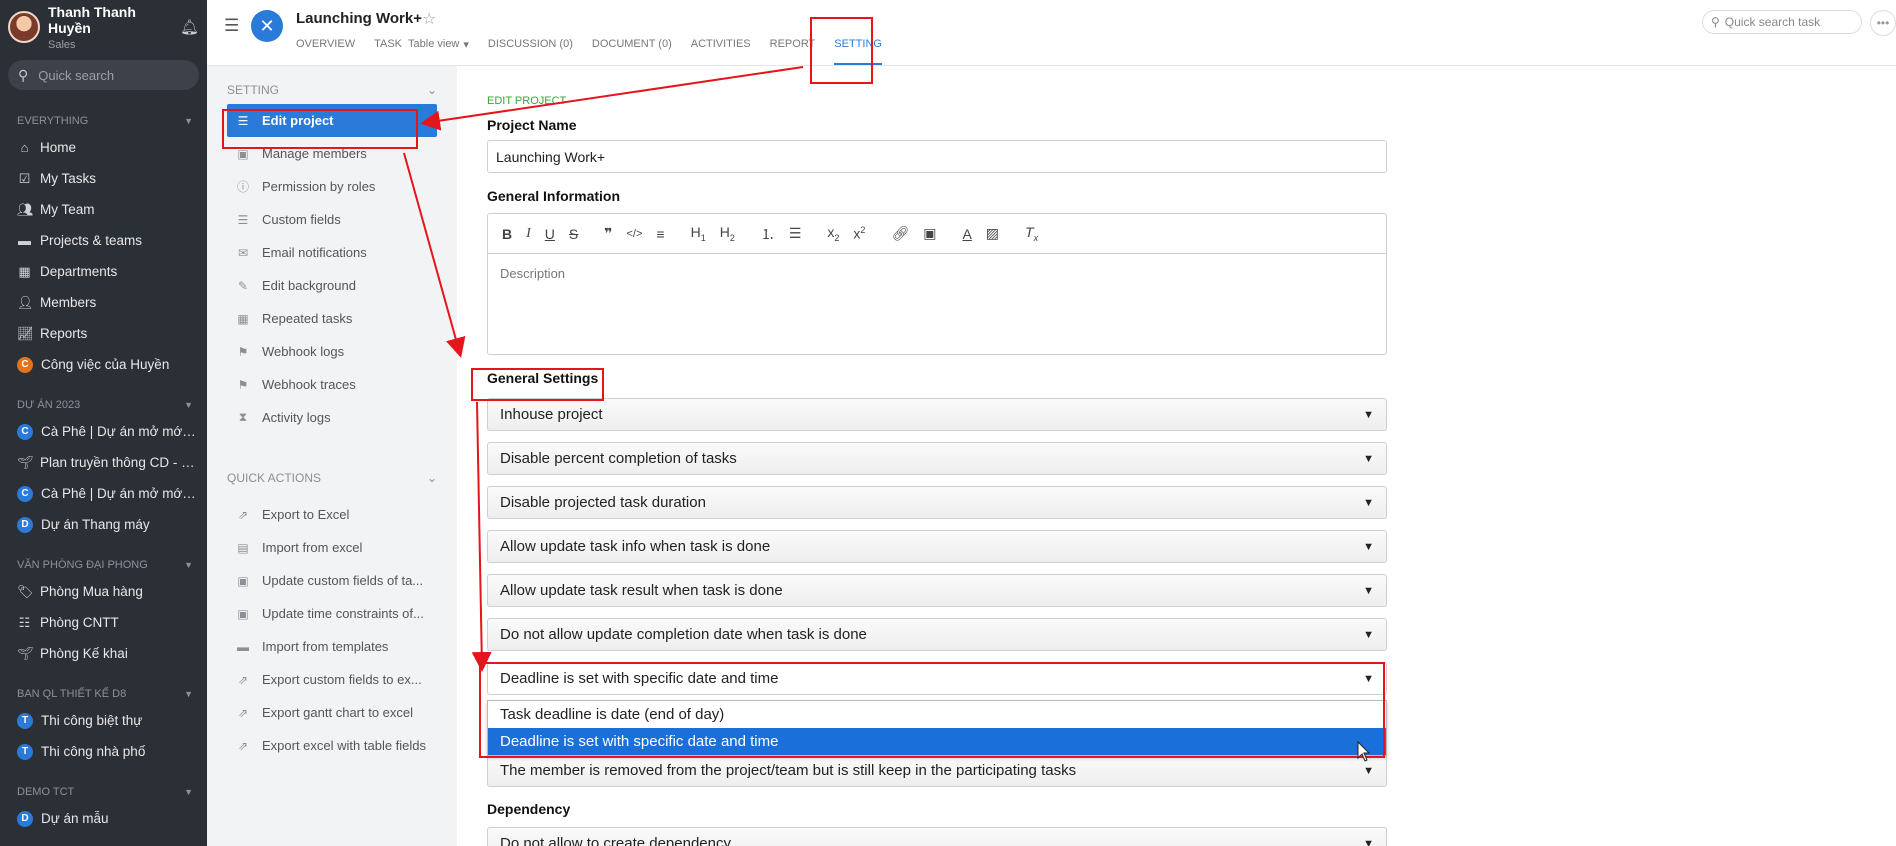 Image resolution: width=1896 pixels, height=846 pixels. Describe the element at coordinates (332, 285) in the screenshot. I see `settings-item-edit-background: ✎ Edit background` at that location.